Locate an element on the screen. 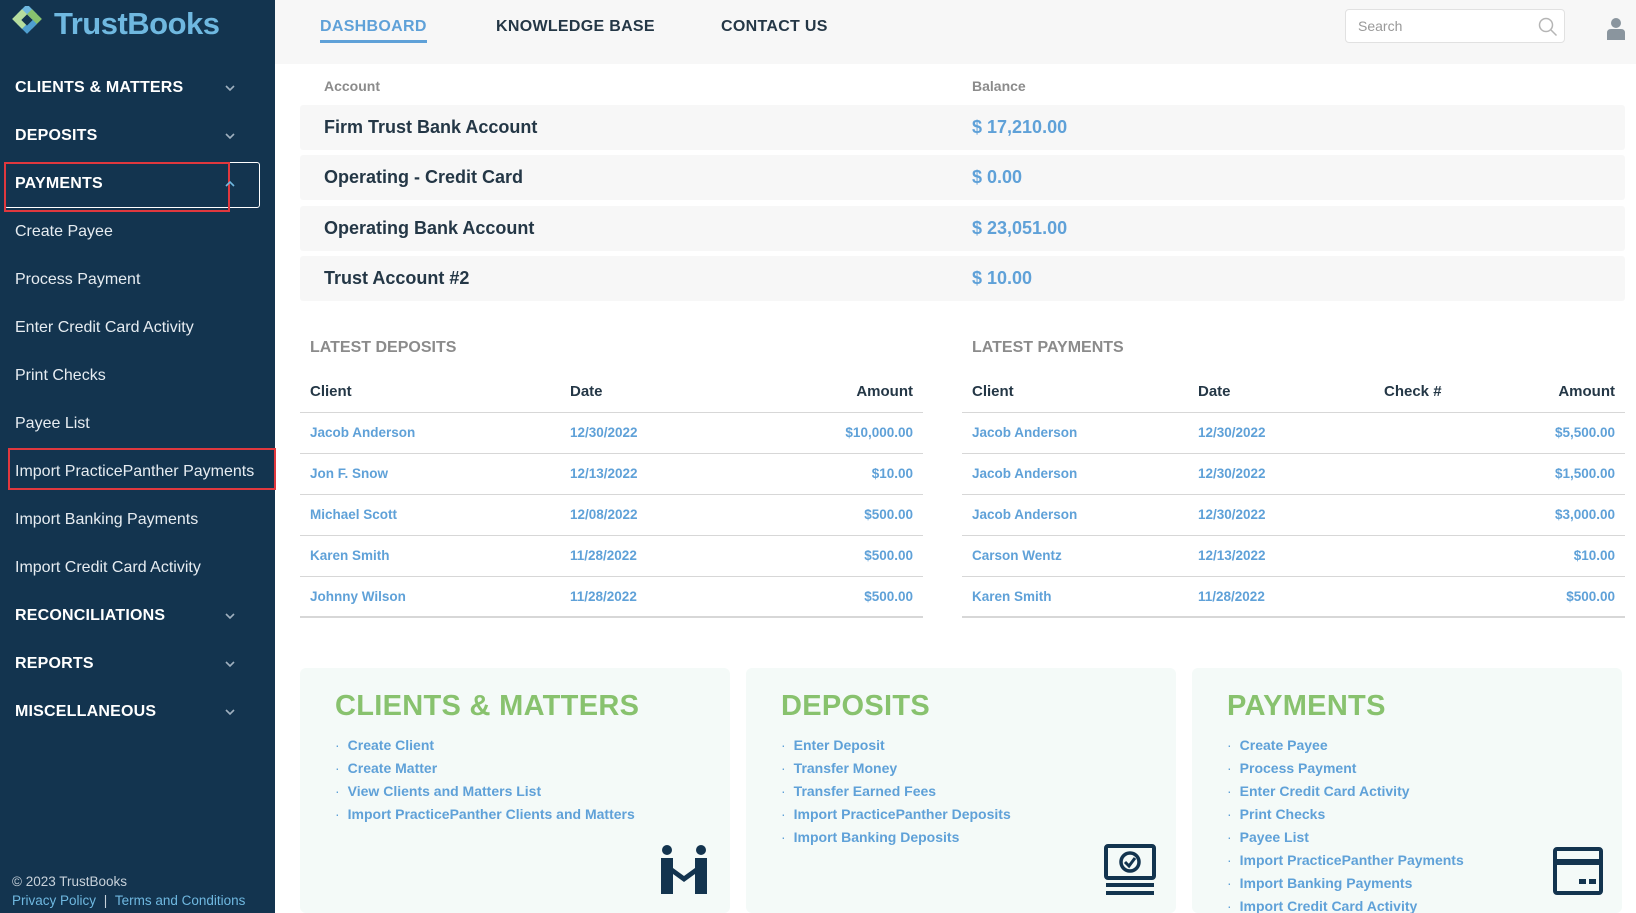 The width and height of the screenshot is (1636, 913). sidebar-item-label: DEPOSITS is located at coordinates (56, 135).